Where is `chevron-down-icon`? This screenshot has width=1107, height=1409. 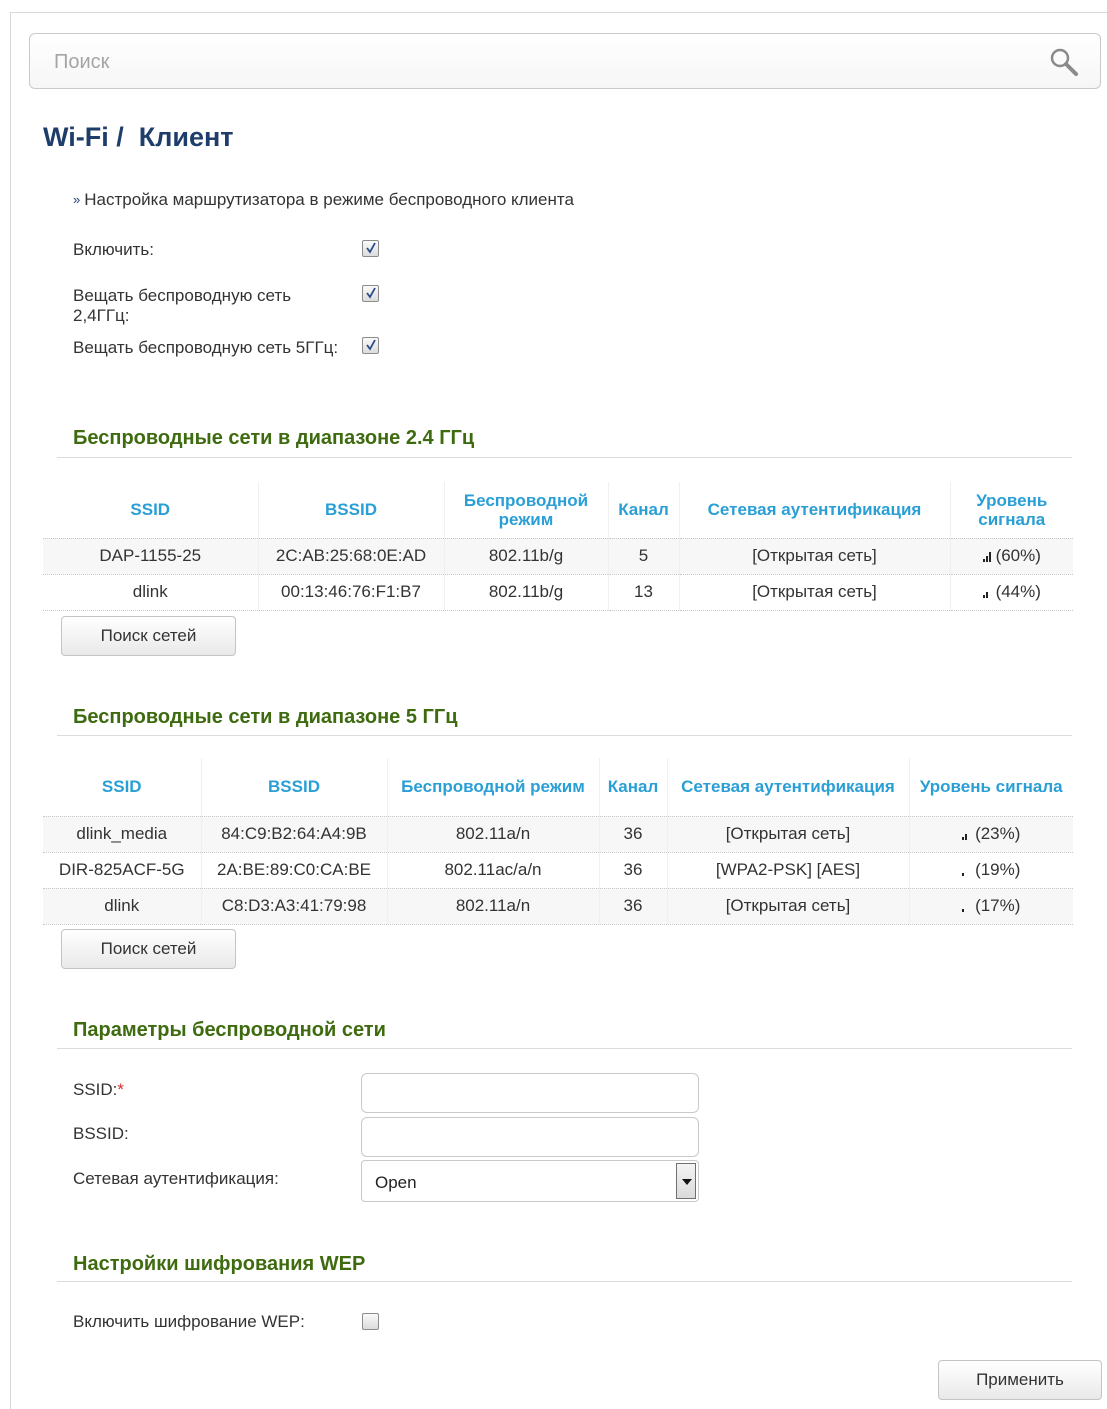 chevron-down-icon is located at coordinates (687, 1182).